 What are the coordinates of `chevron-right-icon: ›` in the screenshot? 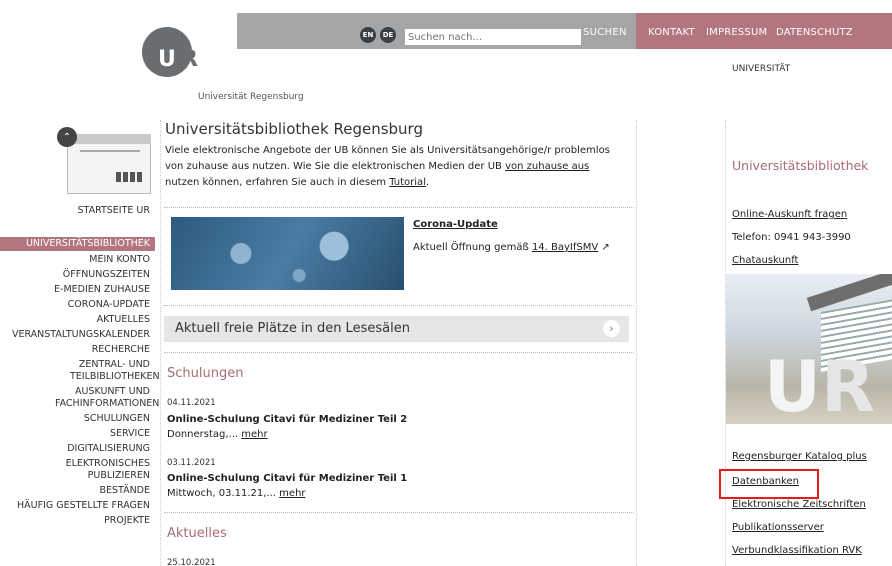 It's located at (611, 328).